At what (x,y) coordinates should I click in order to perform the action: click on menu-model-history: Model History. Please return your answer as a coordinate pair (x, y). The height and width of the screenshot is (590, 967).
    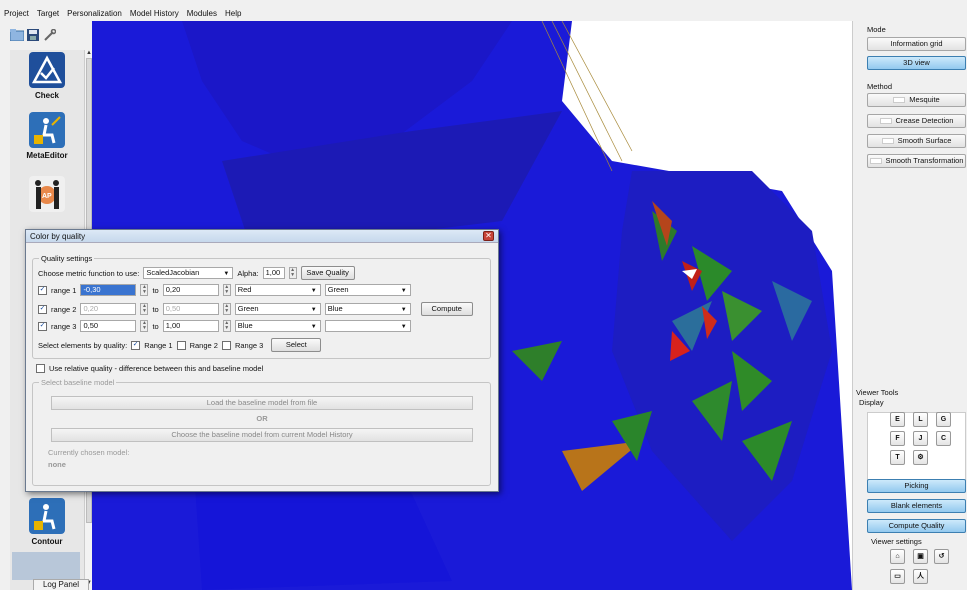
    Looking at the image, I should click on (154, 14).